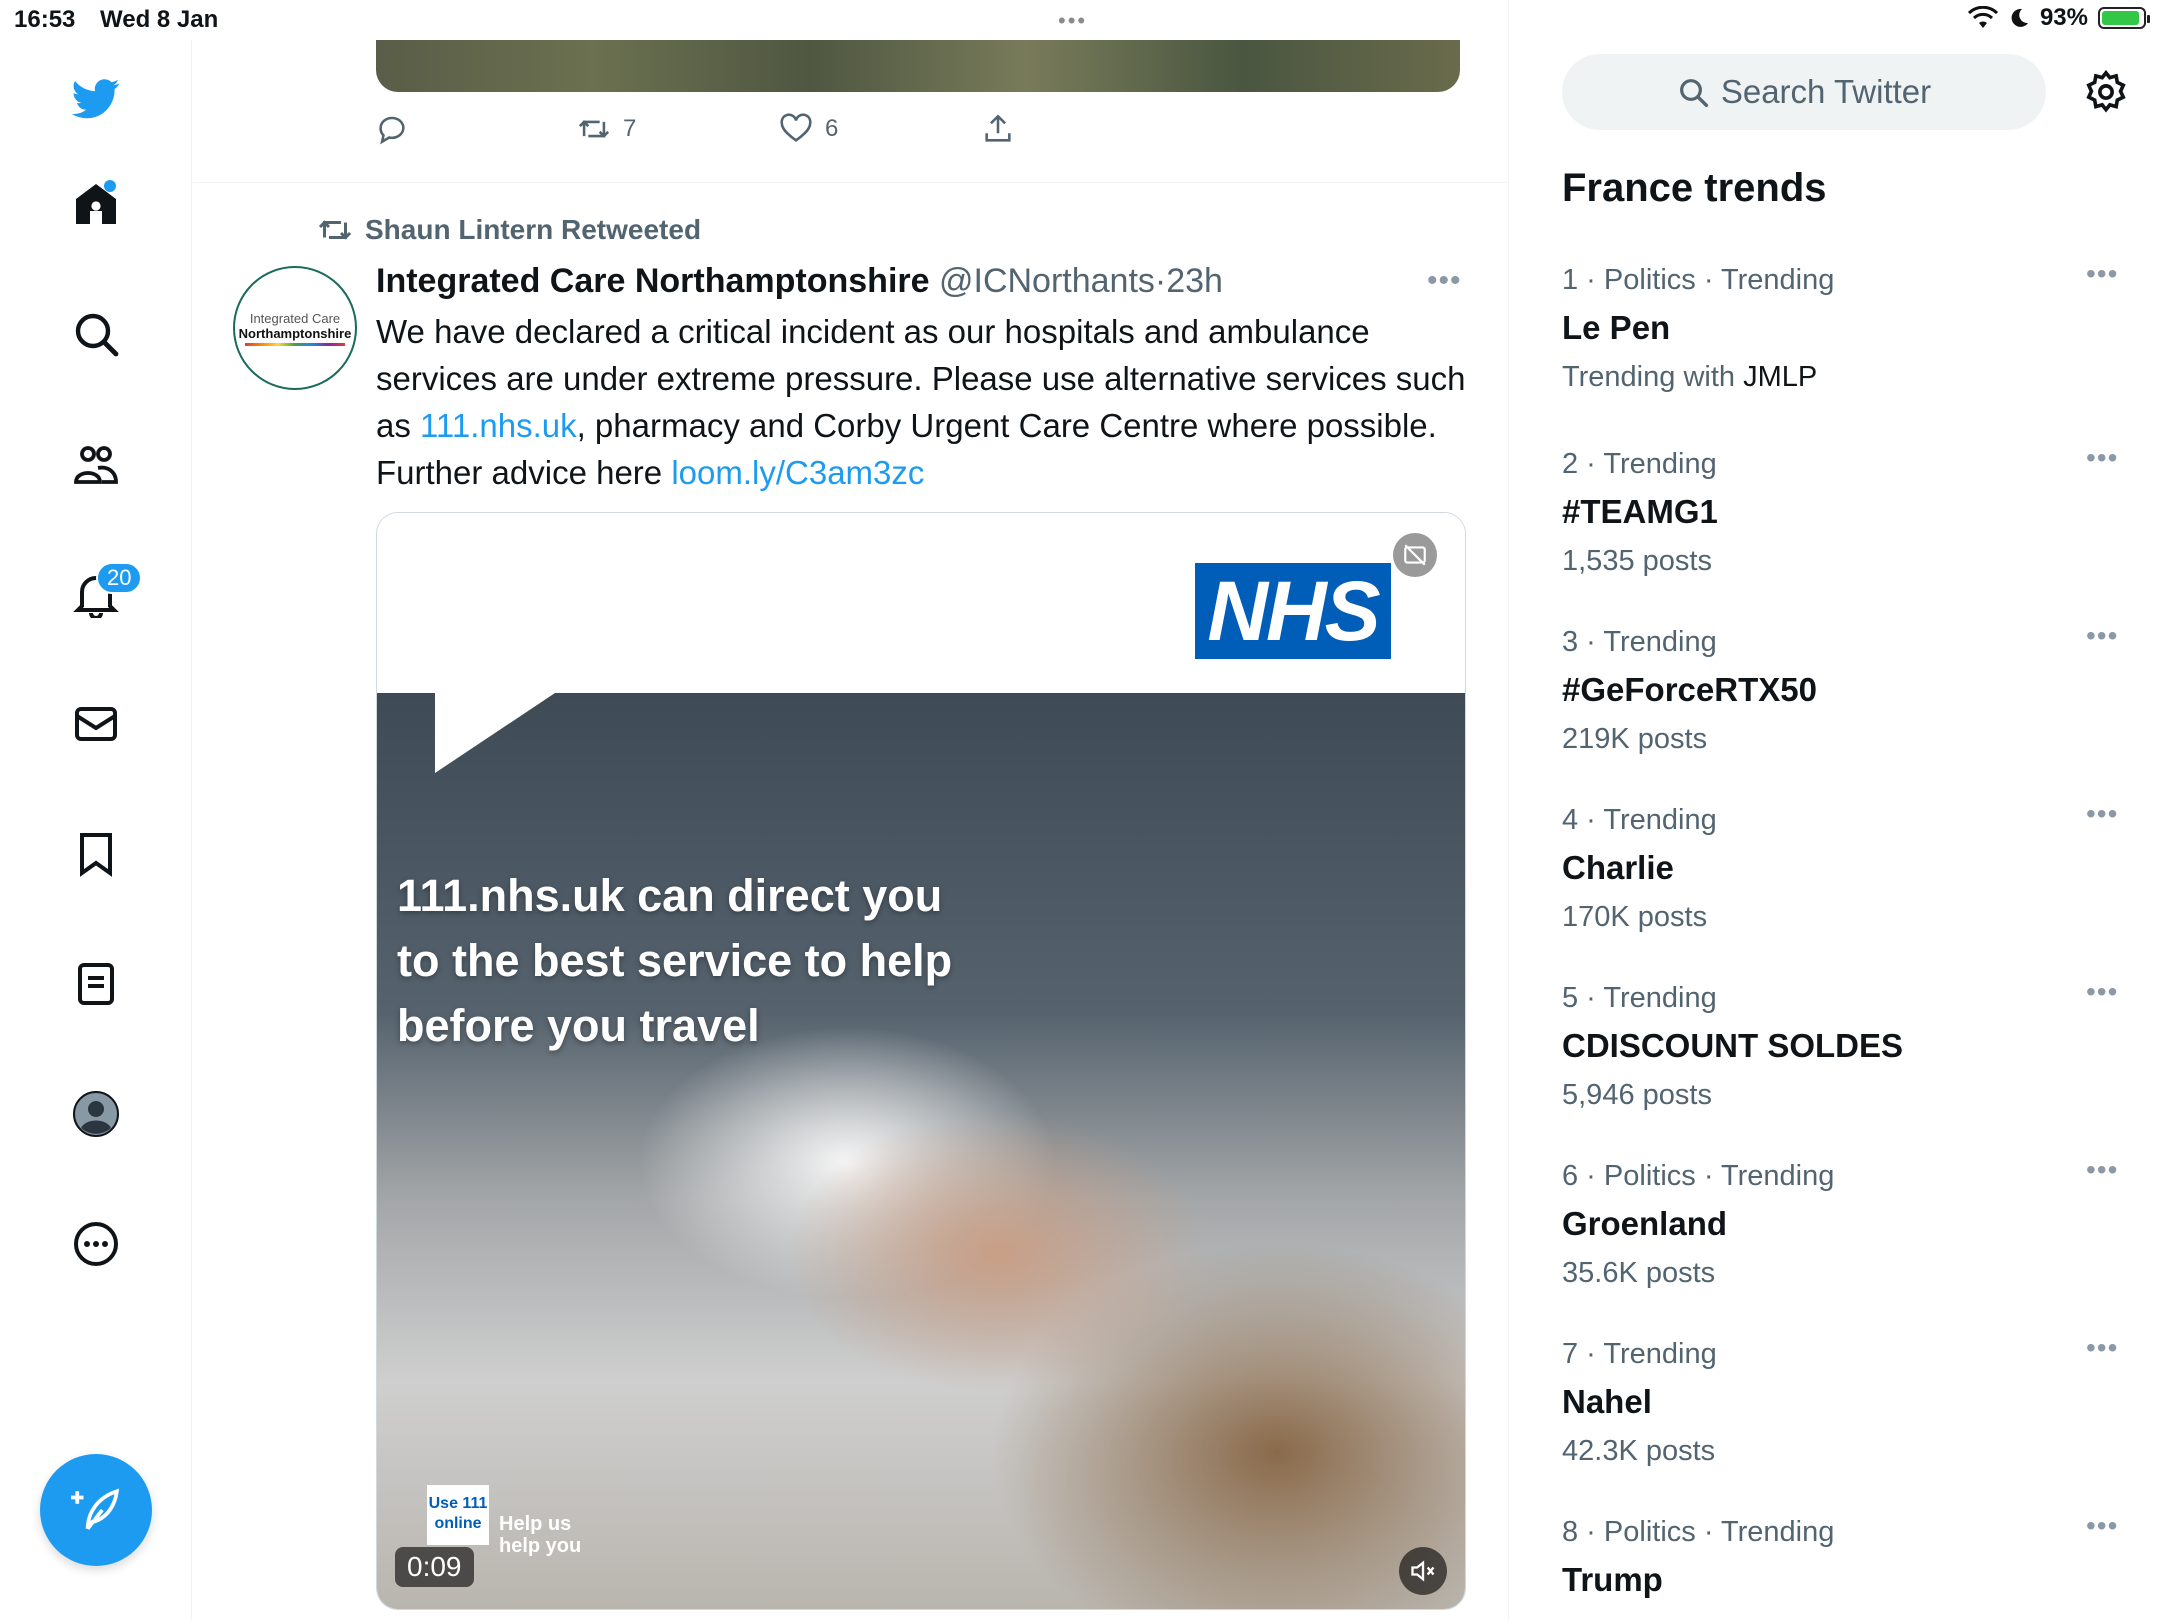 The height and width of the screenshot is (1620, 2160). What do you see at coordinates (1635, 917) in the screenshot?
I see `trend-sub: 170K posts` at bounding box center [1635, 917].